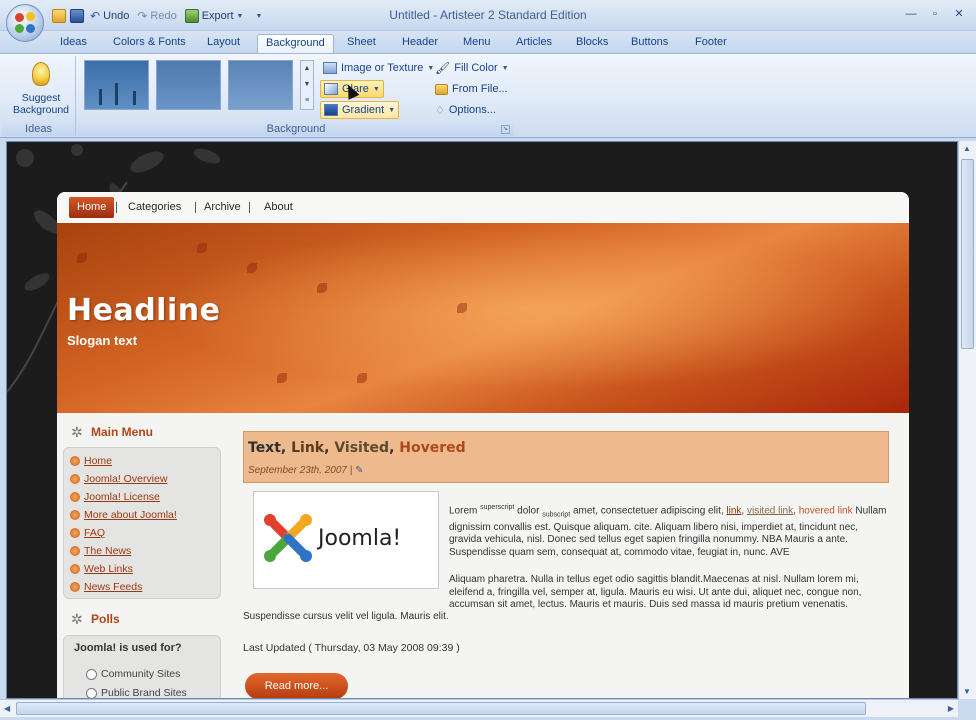  I want to click on lightbulb-icon, so click(41, 74).